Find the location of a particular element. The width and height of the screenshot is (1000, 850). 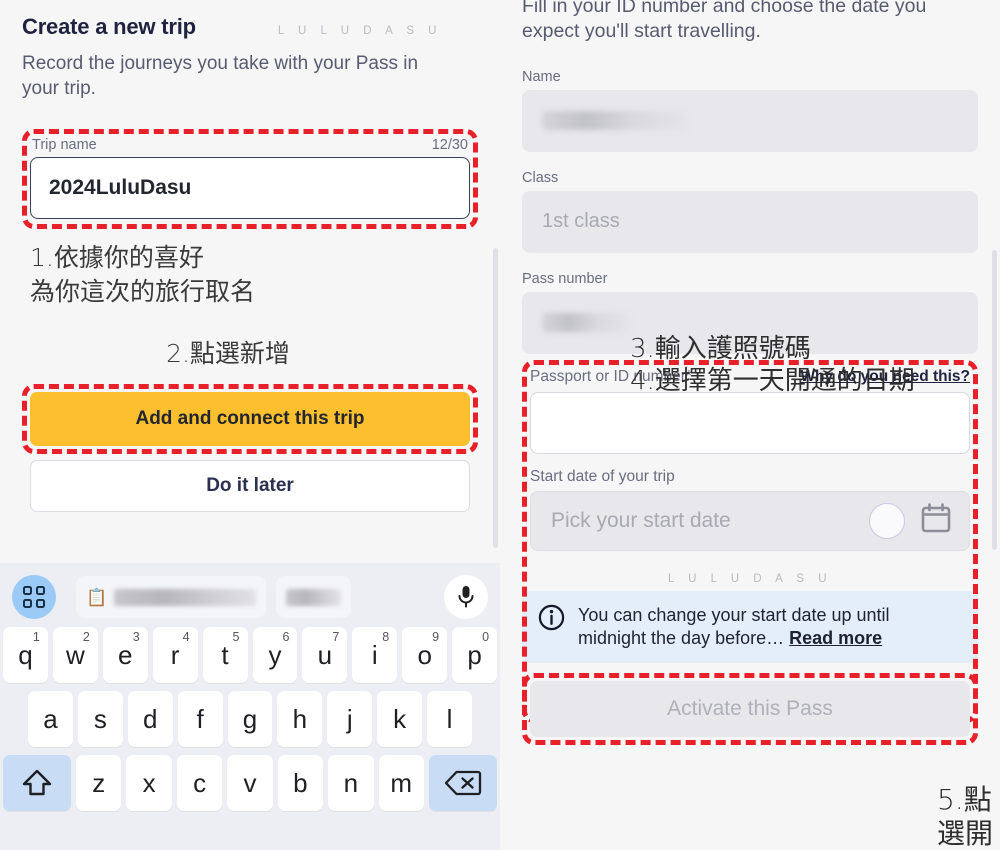

clipboard-icon: 📋 is located at coordinates (97, 597).